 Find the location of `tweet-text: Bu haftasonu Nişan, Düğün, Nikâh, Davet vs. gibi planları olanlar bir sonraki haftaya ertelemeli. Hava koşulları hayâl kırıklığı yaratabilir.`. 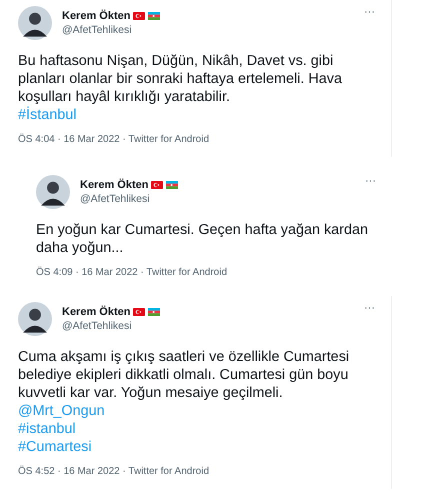

tweet-text: Bu haftasonu Nişan, Düğün, Nikâh, Davet vs. gibi planları olanlar bir sonraki haftaya ertelemeli. Hava koşulları hayâl kırıklığı yaratabilir. is located at coordinates (180, 79).